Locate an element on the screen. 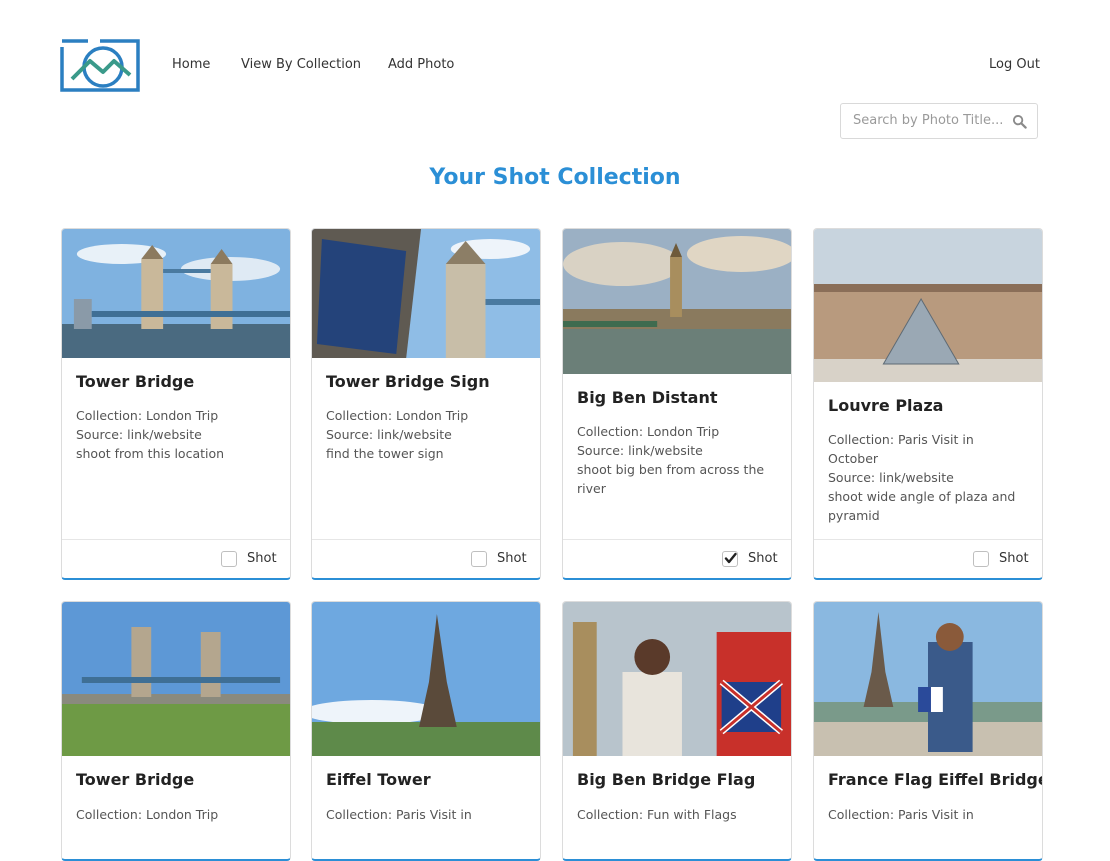  card-note: find the tower sign is located at coordinates (385, 453).